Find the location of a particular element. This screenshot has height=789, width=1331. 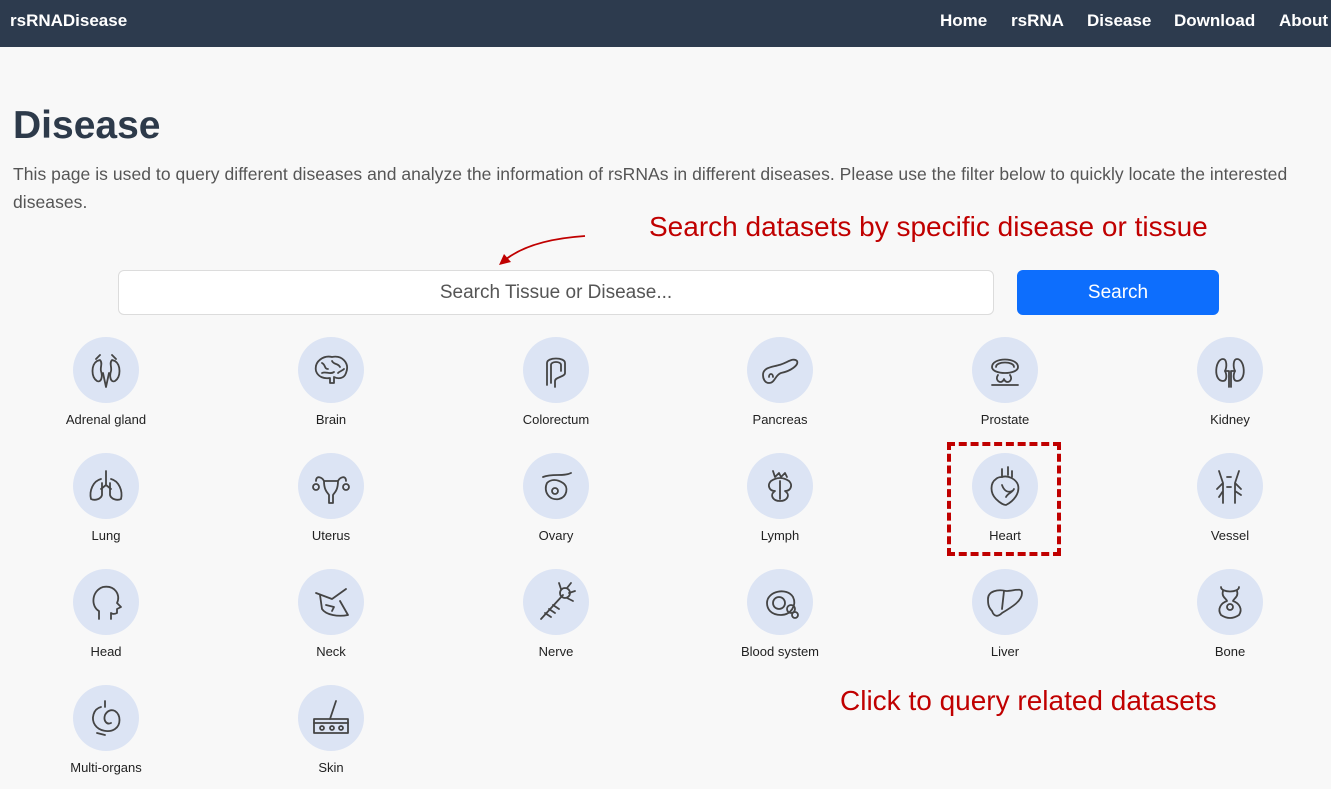

organ-lung: Lung is located at coordinates (106, 505).